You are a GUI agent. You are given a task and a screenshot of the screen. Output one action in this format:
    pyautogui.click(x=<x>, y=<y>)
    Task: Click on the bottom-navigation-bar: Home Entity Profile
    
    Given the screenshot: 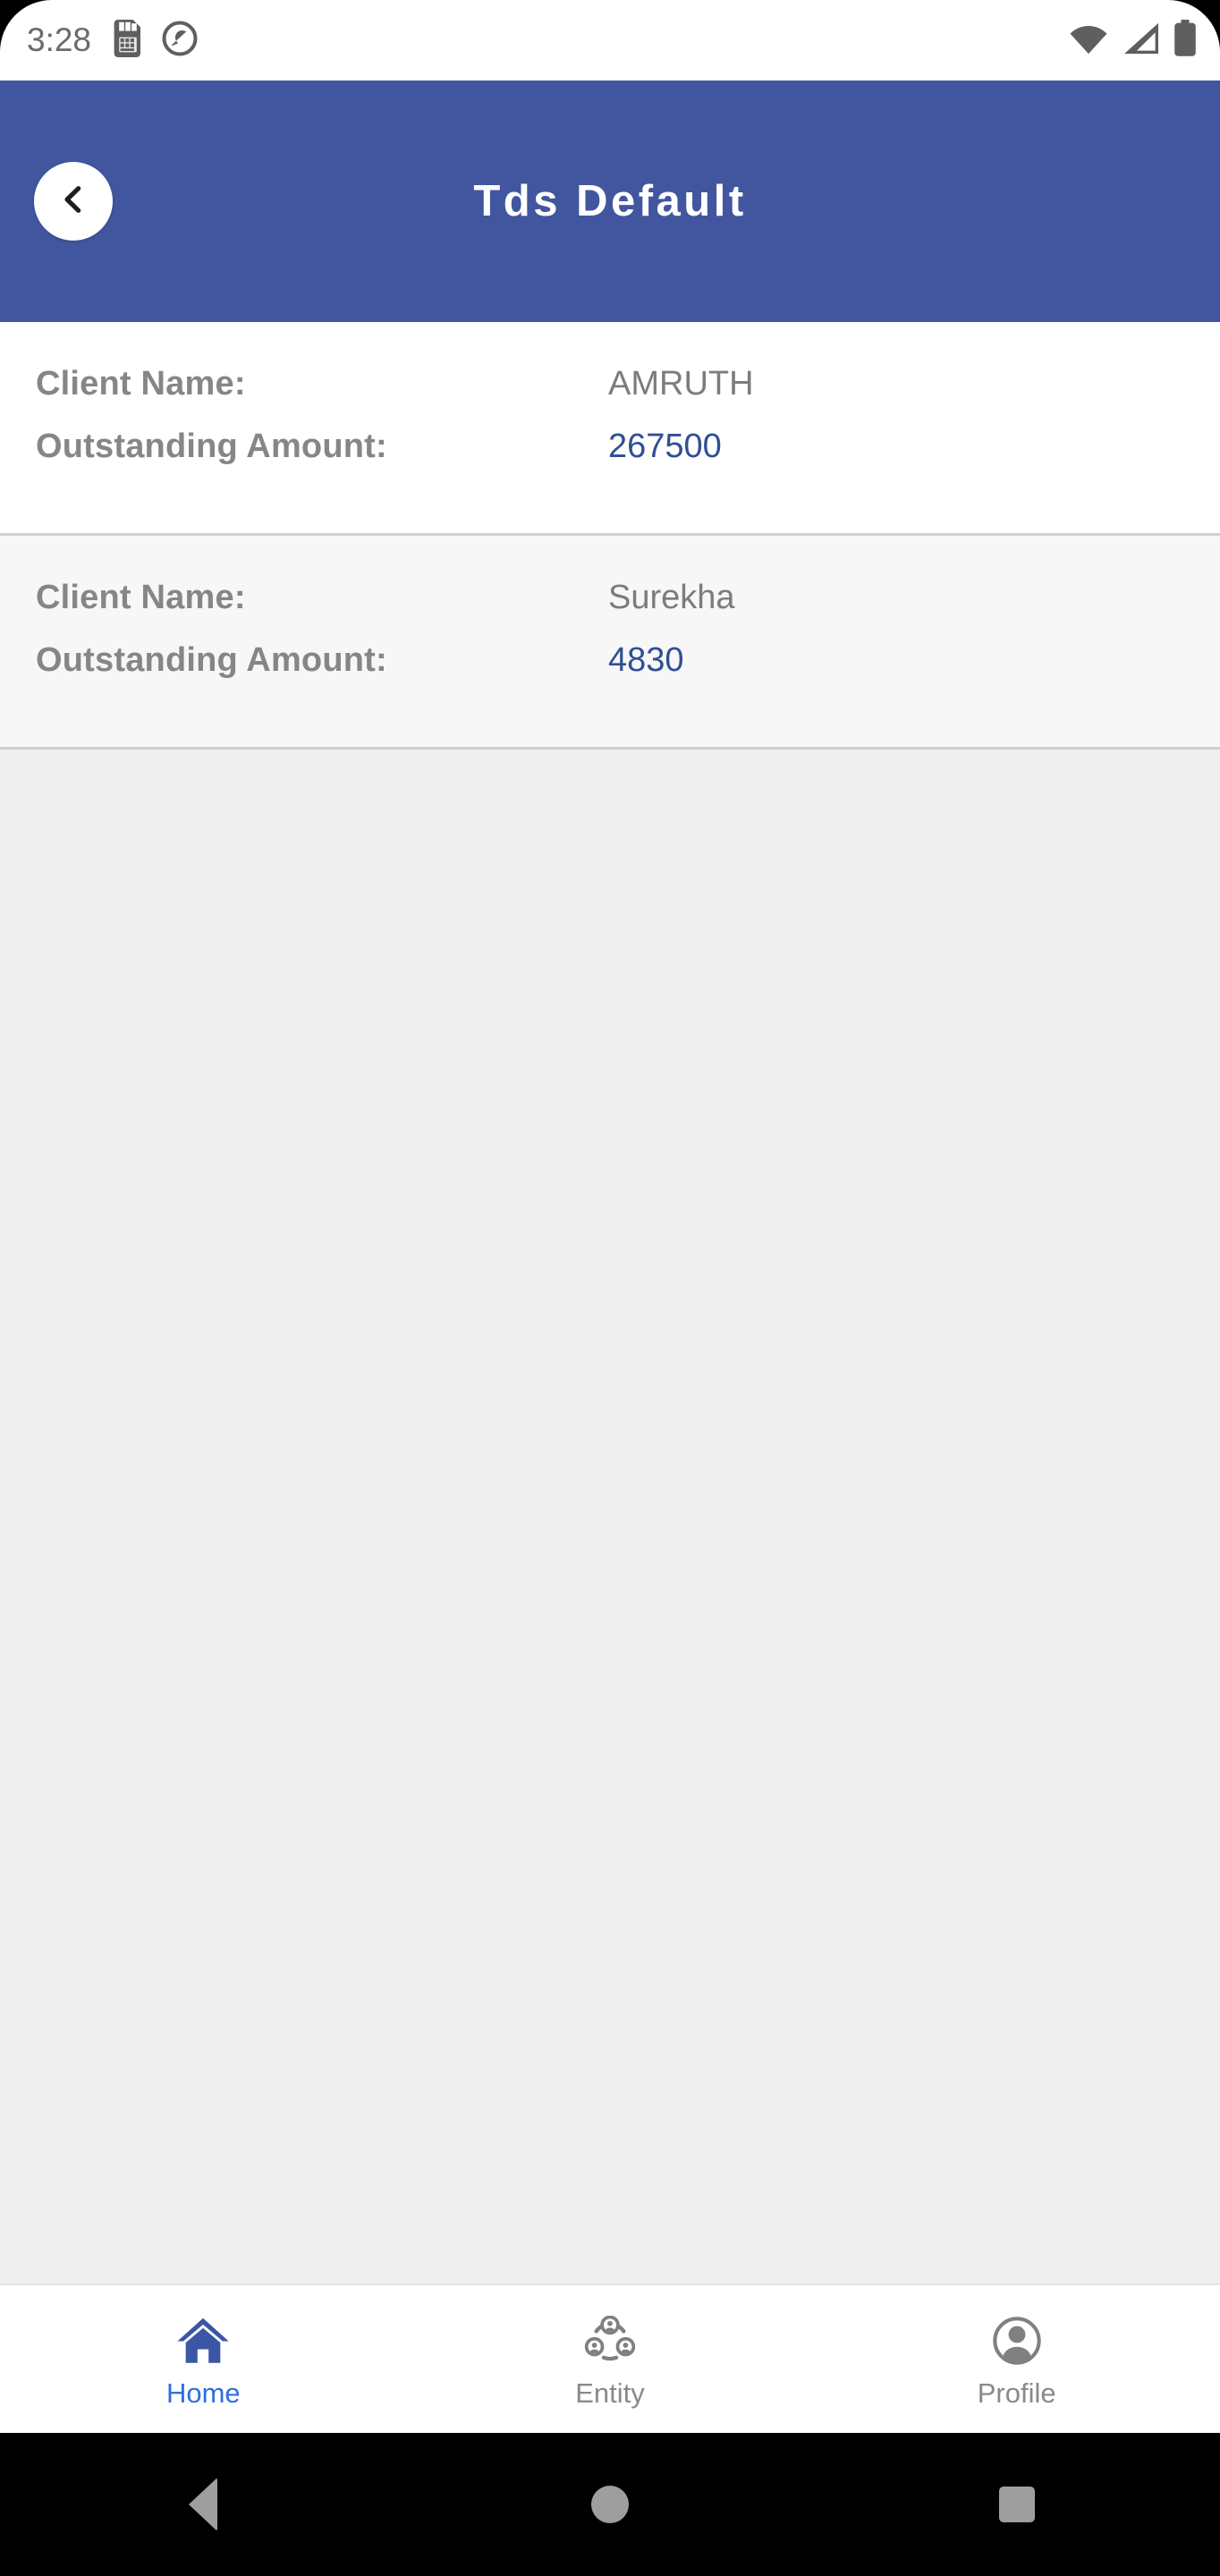 What is the action you would take?
    pyautogui.click(x=610, y=2359)
    